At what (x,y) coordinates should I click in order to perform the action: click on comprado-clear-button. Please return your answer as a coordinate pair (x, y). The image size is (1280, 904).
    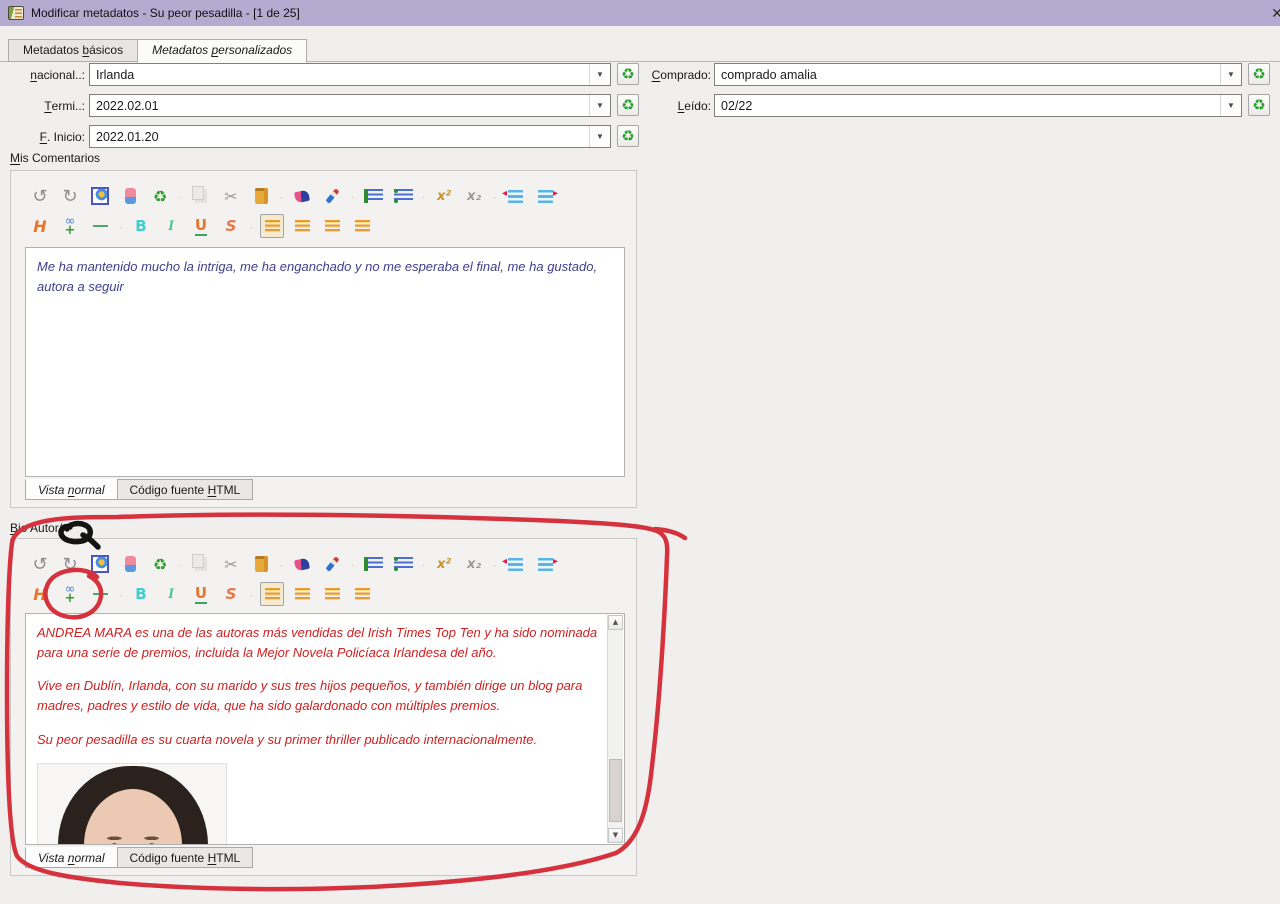
    Looking at the image, I should click on (1259, 74).